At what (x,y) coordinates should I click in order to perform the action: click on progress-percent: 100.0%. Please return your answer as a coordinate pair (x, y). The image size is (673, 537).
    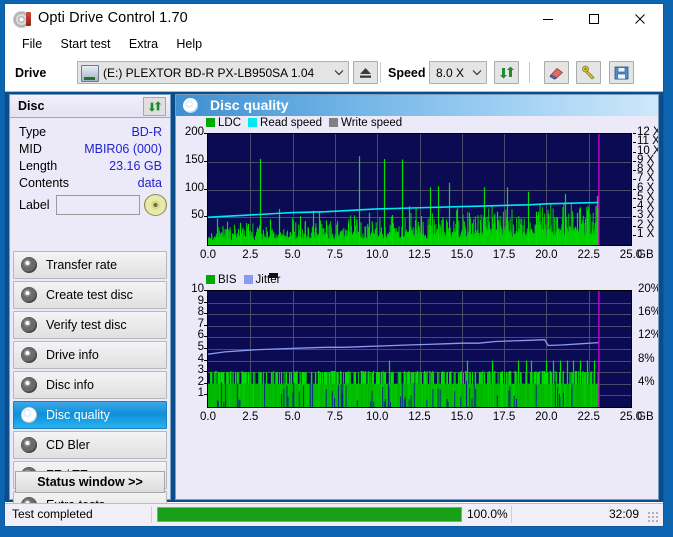
    Looking at the image, I should click on (487, 514).